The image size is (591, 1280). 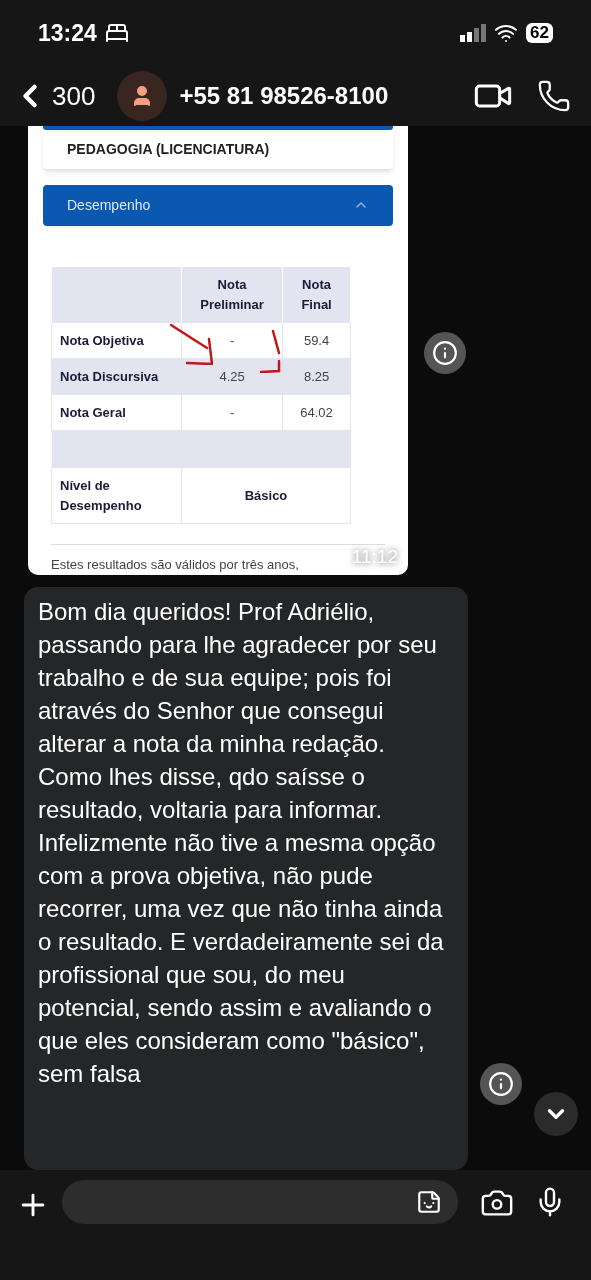 I want to click on signal-icon, so click(x=473, y=33).